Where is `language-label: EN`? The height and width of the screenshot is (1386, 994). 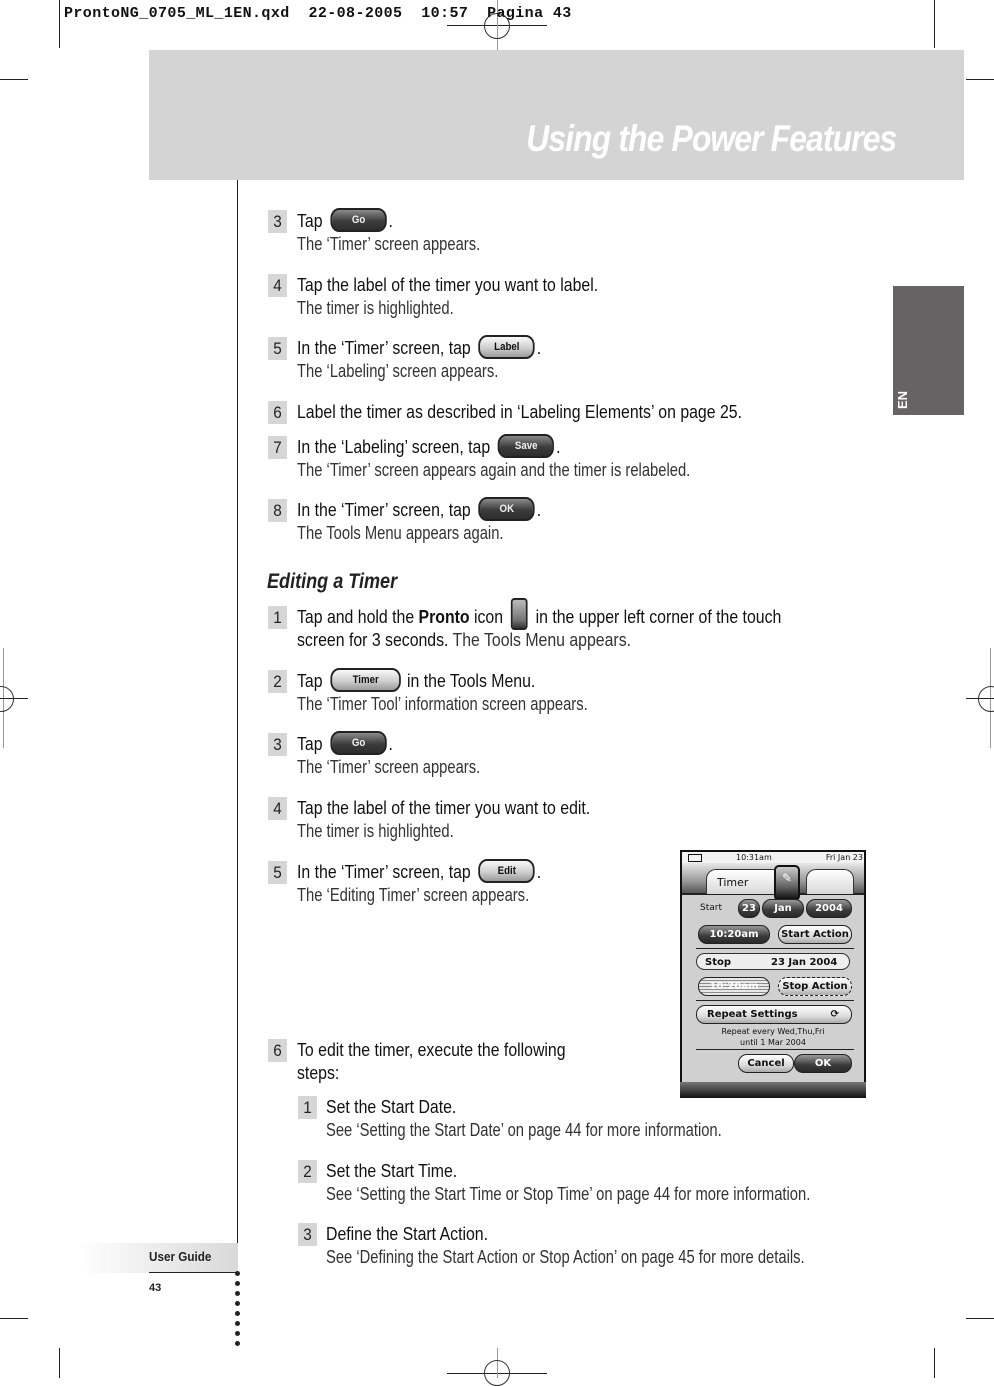 language-label: EN is located at coordinates (902, 399).